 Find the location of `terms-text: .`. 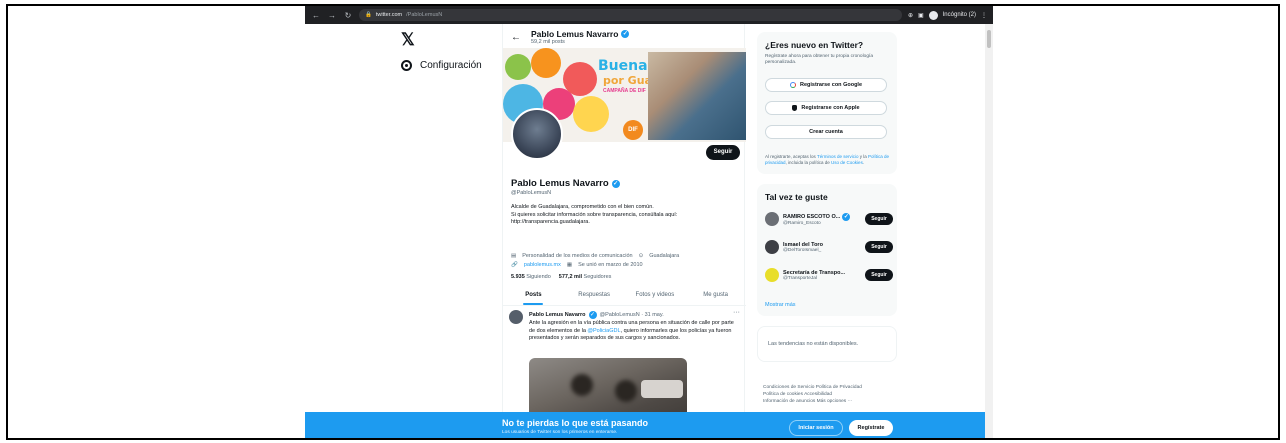

terms-text: . is located at coordinates (863, 162).